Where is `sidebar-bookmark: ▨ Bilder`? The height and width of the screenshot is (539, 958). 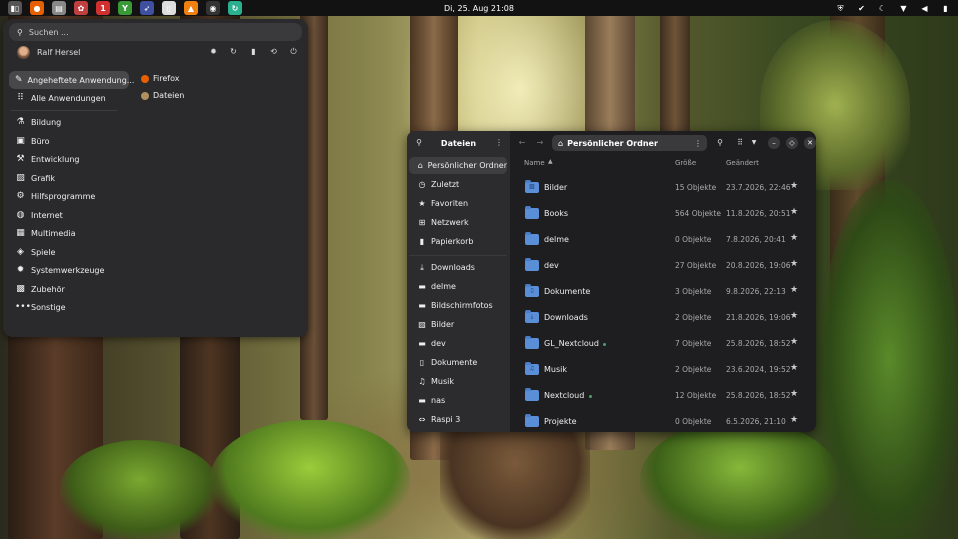
sidebar-bookmark: ▨ Bilder is located at coordinates (458, 324).